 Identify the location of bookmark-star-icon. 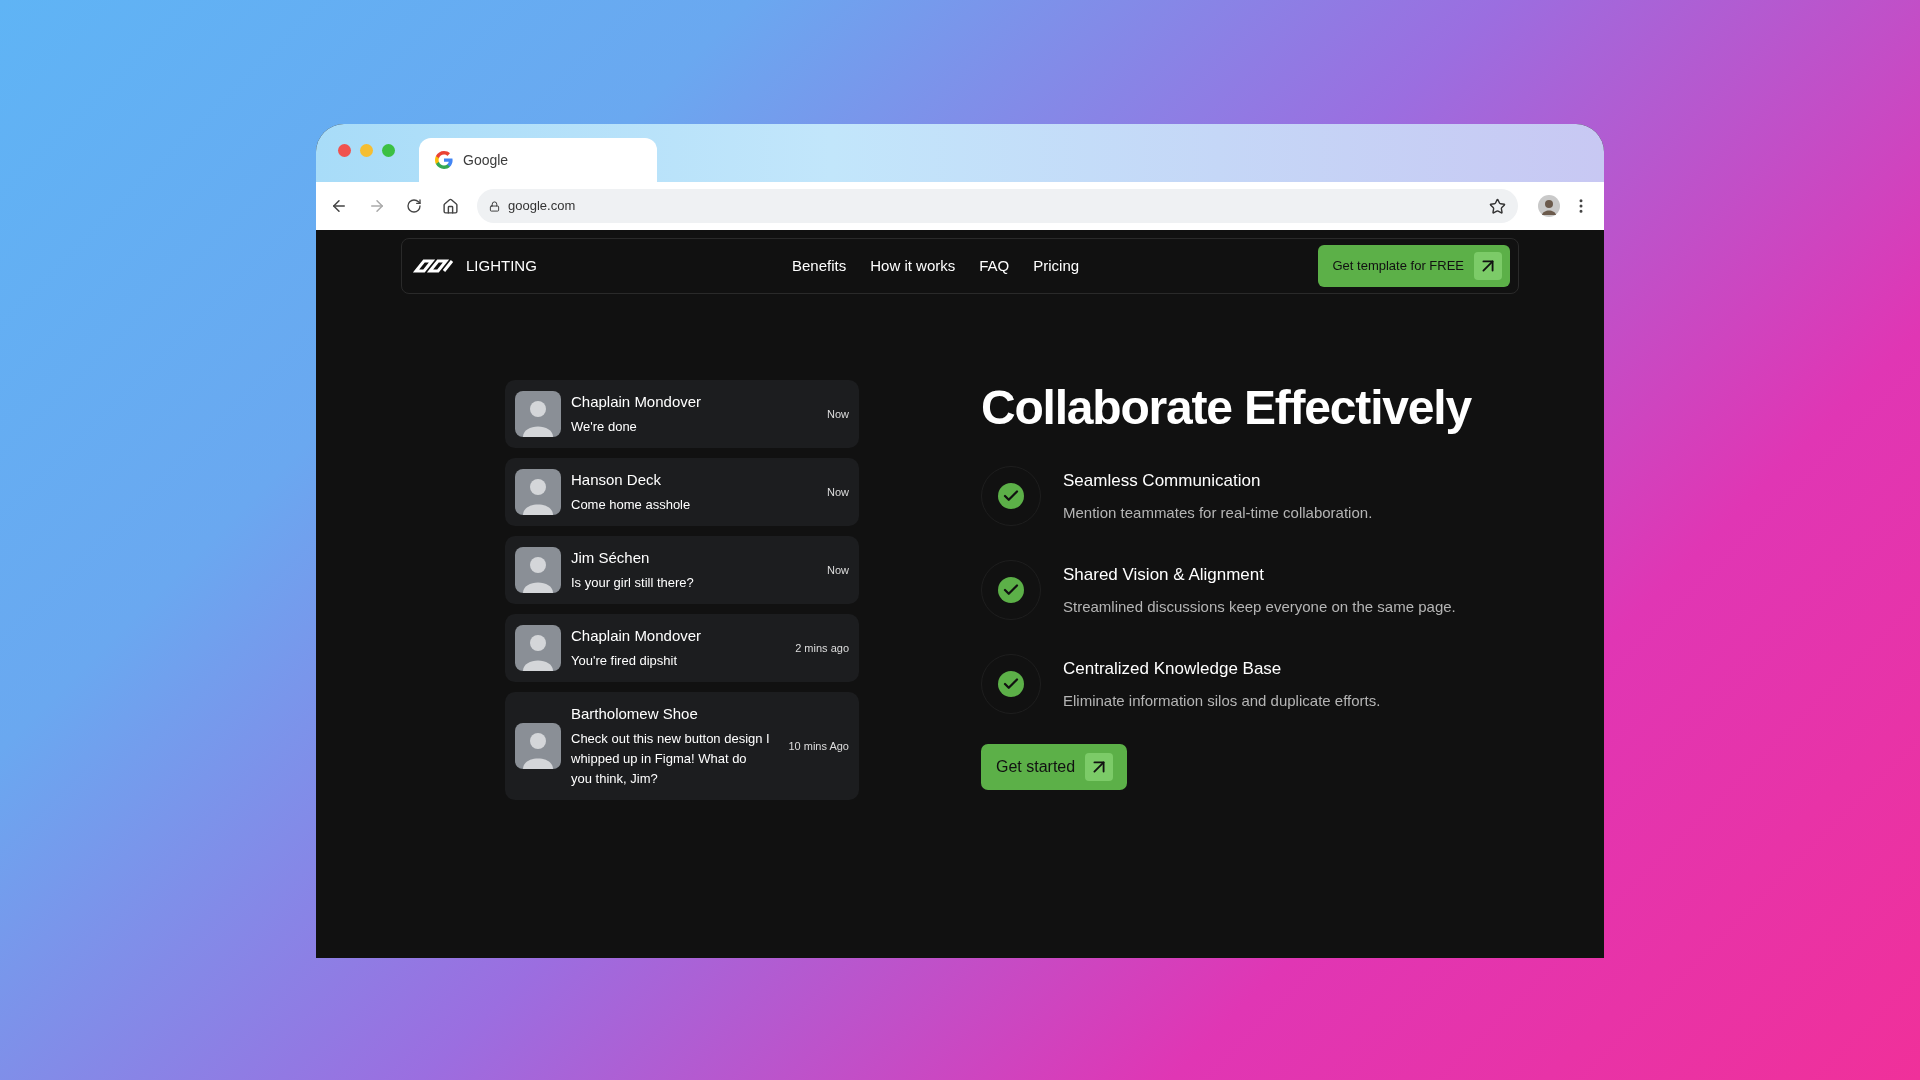
(1497, 206).